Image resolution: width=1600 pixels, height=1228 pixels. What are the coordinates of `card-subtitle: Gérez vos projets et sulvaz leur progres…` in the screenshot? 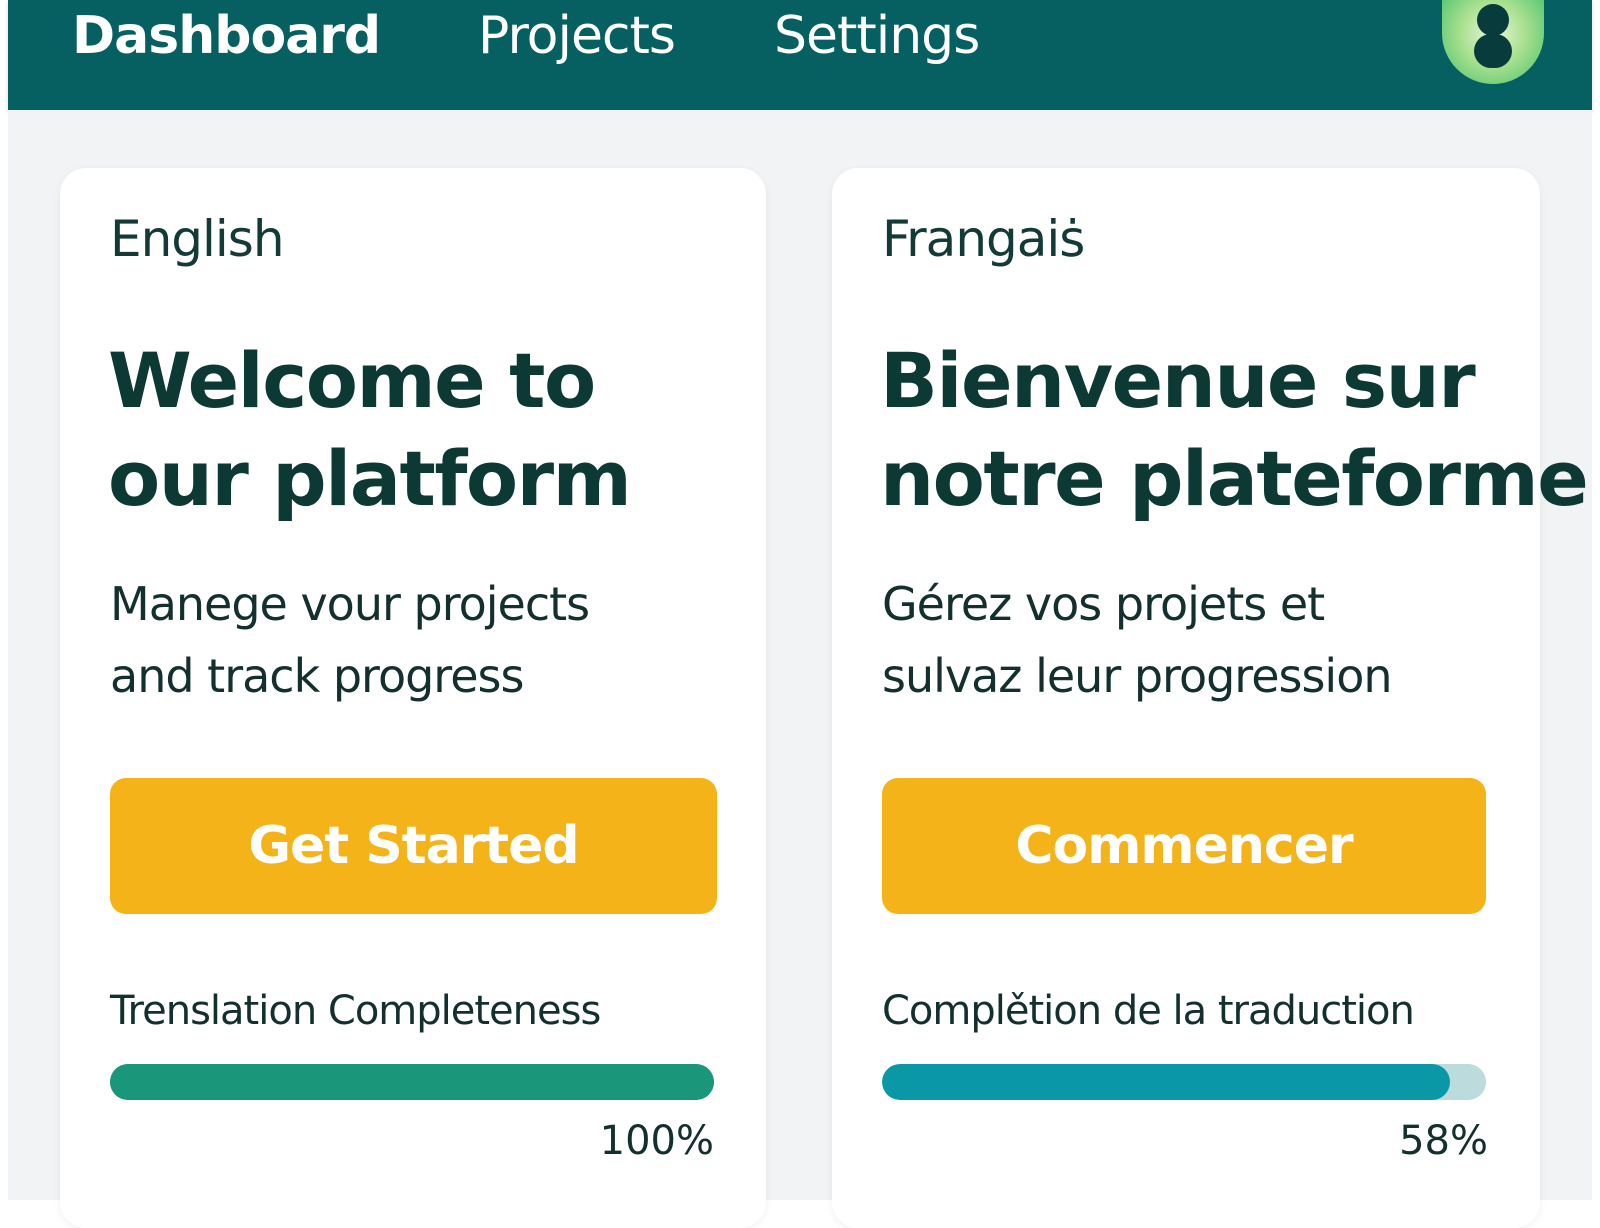 It's located at (1192, 640).